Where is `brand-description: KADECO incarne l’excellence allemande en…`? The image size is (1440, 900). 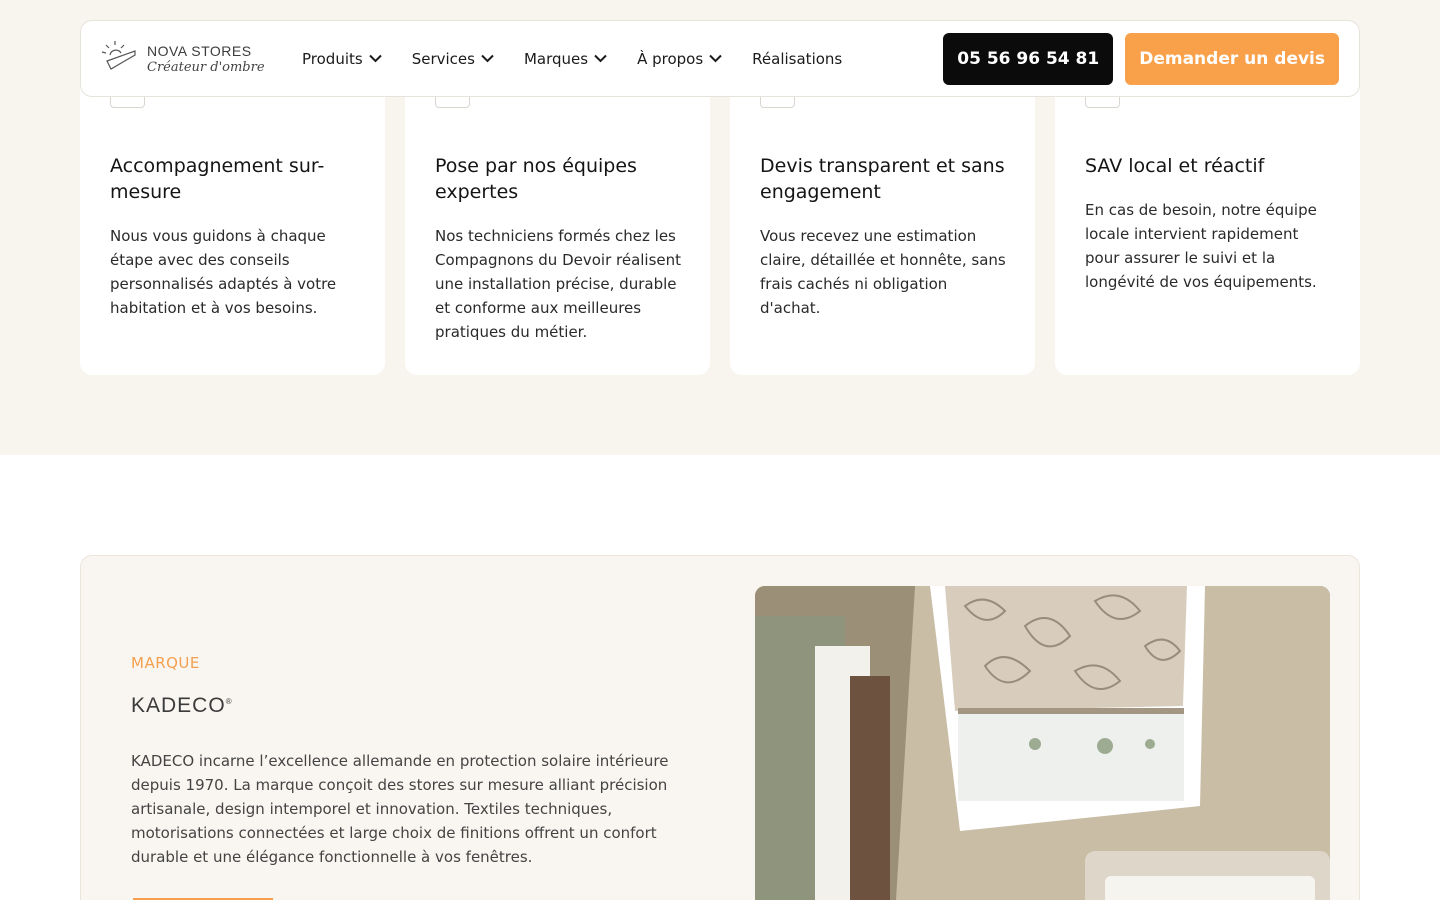
brand-description: KADECO incarne l’excellence allemande en… is located at coordinates (400, 809).